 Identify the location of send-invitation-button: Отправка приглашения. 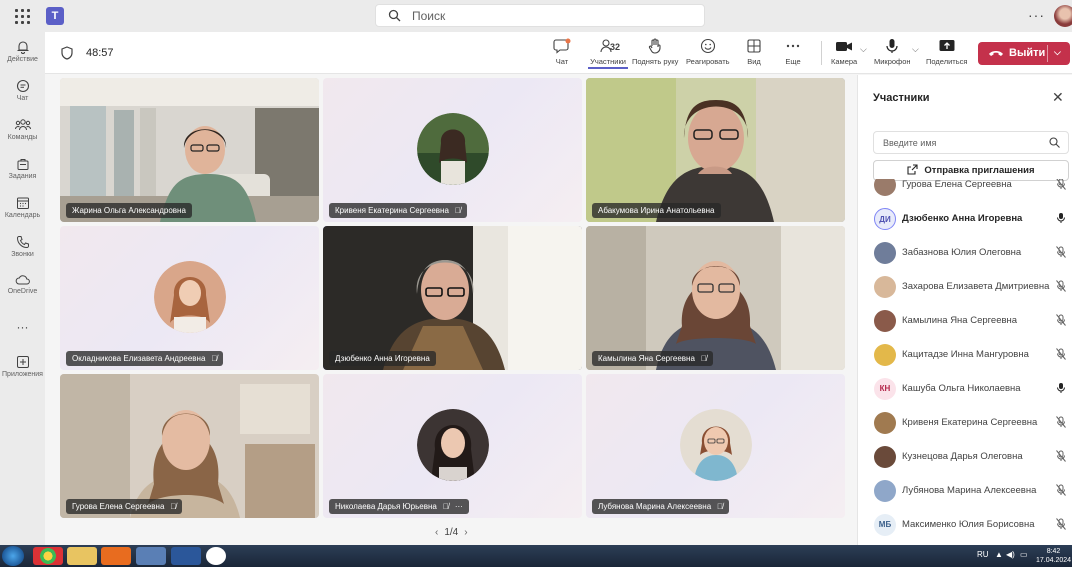
(971, 170).